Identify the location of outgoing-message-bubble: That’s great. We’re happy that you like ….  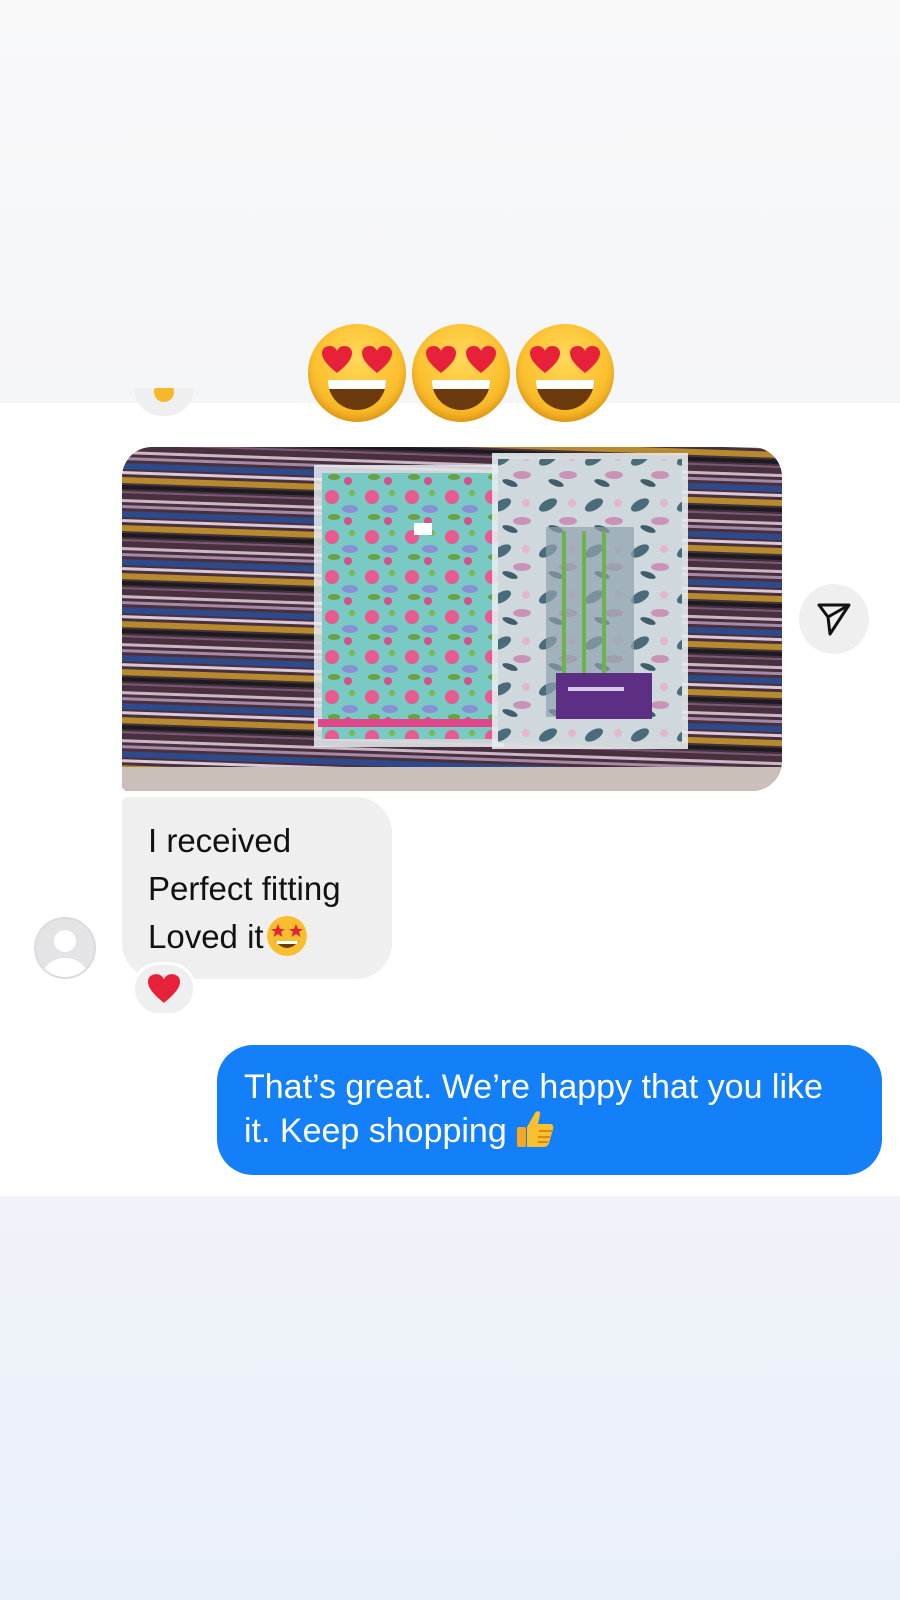
(549, 1110).